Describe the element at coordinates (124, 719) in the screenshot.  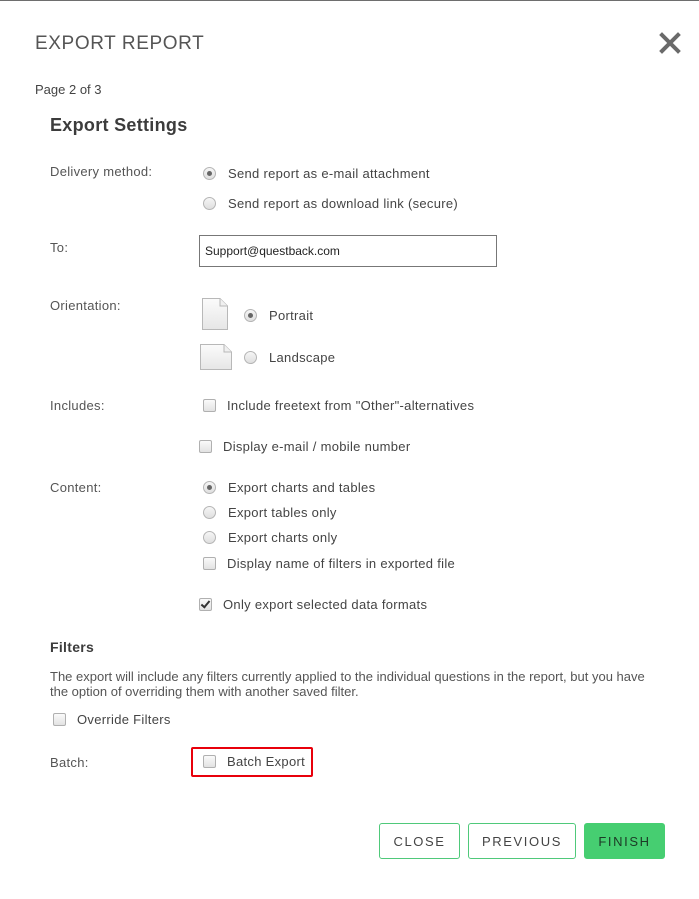
I see `override-filters-label: Override Filters` at that location.